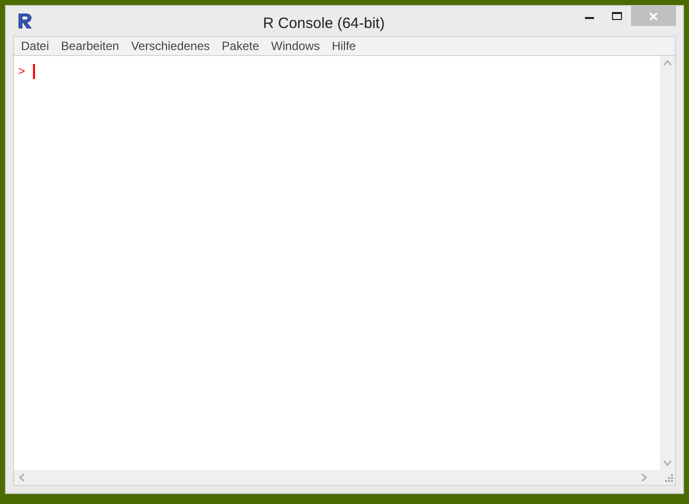 The height and width of the screenshot is (504, 689). What do you see at coordinates (653, 16) in the screenshot?
I see `close-icon` at bounding box center [653, 16].